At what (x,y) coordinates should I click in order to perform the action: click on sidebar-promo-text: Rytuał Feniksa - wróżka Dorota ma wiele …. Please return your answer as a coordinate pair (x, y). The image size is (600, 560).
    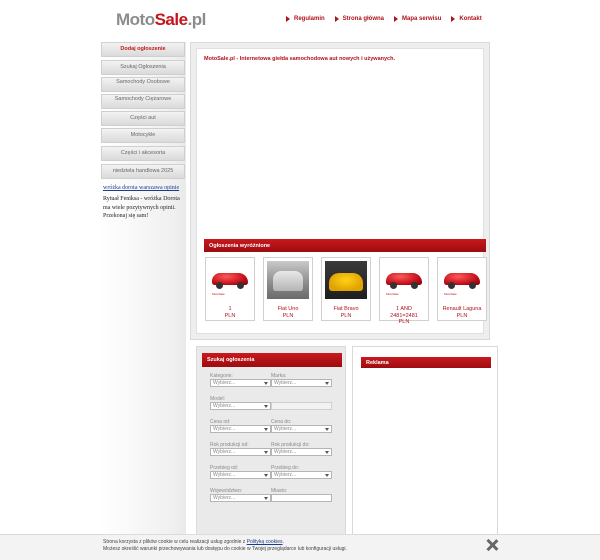
    Looking at the image, I should click on (141, 207).